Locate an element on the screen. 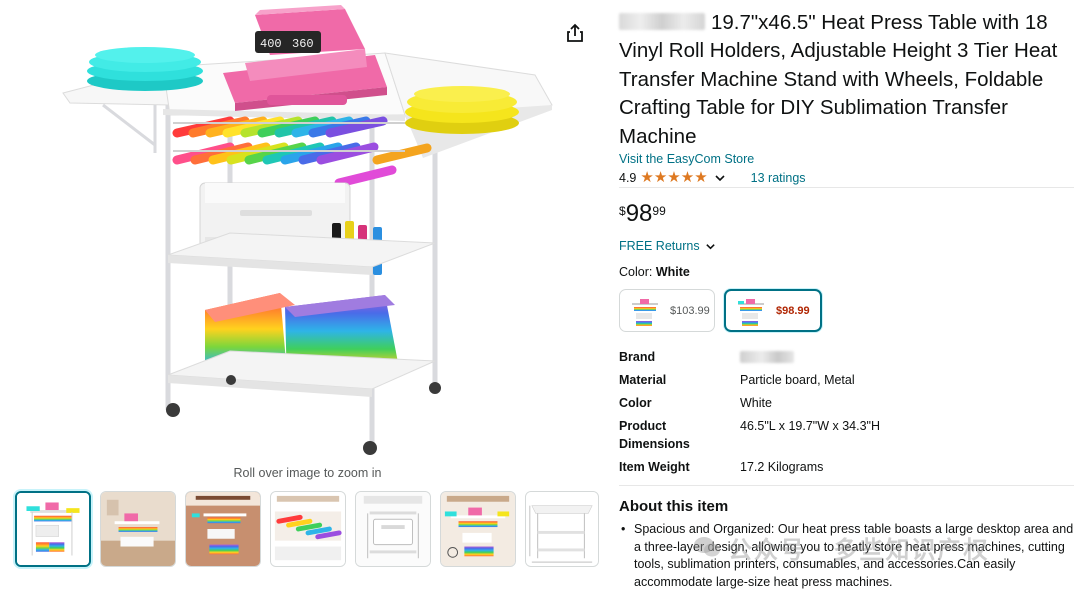 The width and height of the screenshot is (1080, 594). price-fraction: 99 is located at coordinates (659, 211).